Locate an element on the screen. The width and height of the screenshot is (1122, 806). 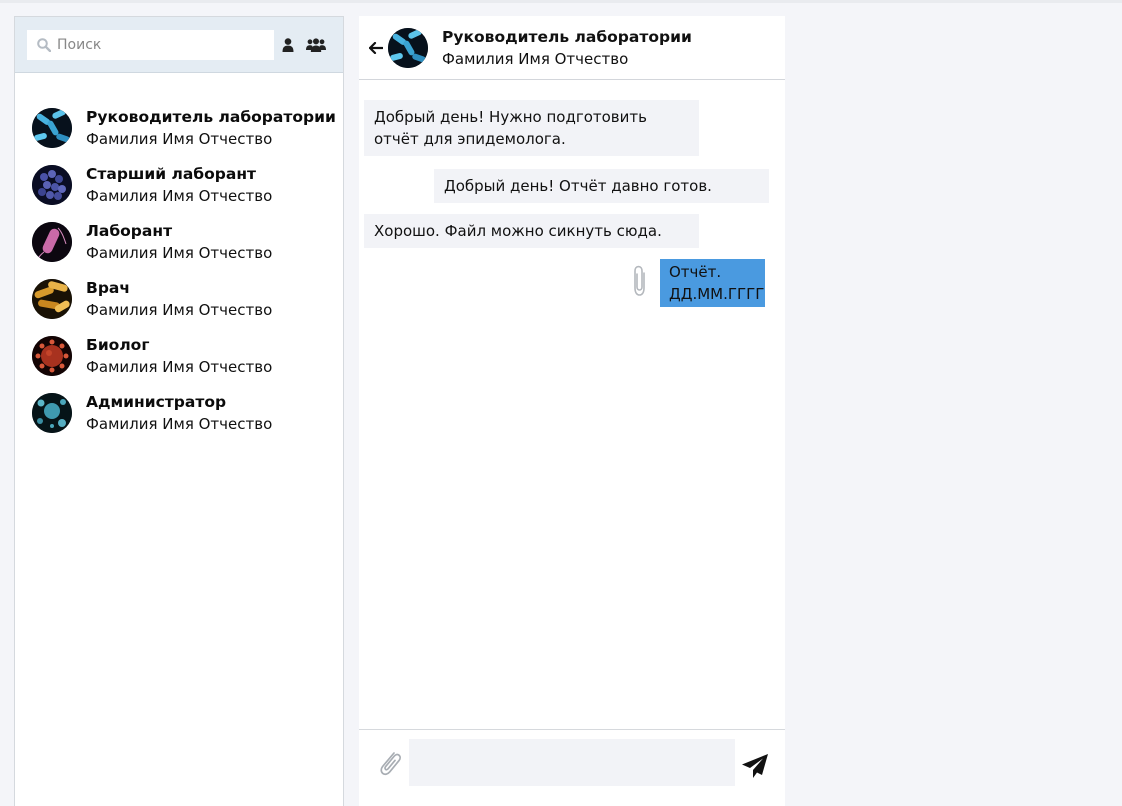
contact-role: Врач is located at coordinates (108, 287).